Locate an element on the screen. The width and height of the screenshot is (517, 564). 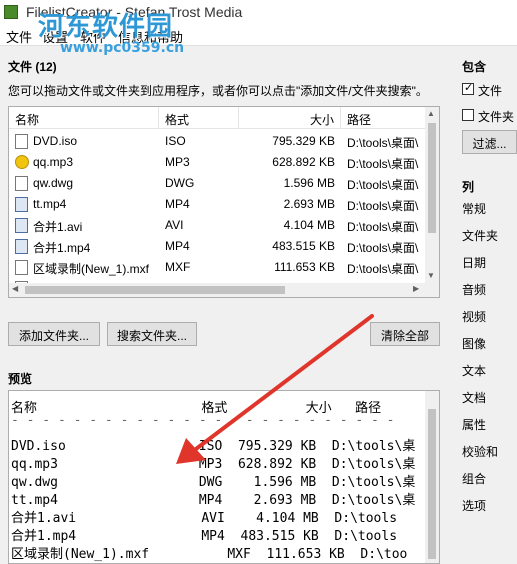
include-folders-label: 文件夹 is located at coordinates (496, 116).